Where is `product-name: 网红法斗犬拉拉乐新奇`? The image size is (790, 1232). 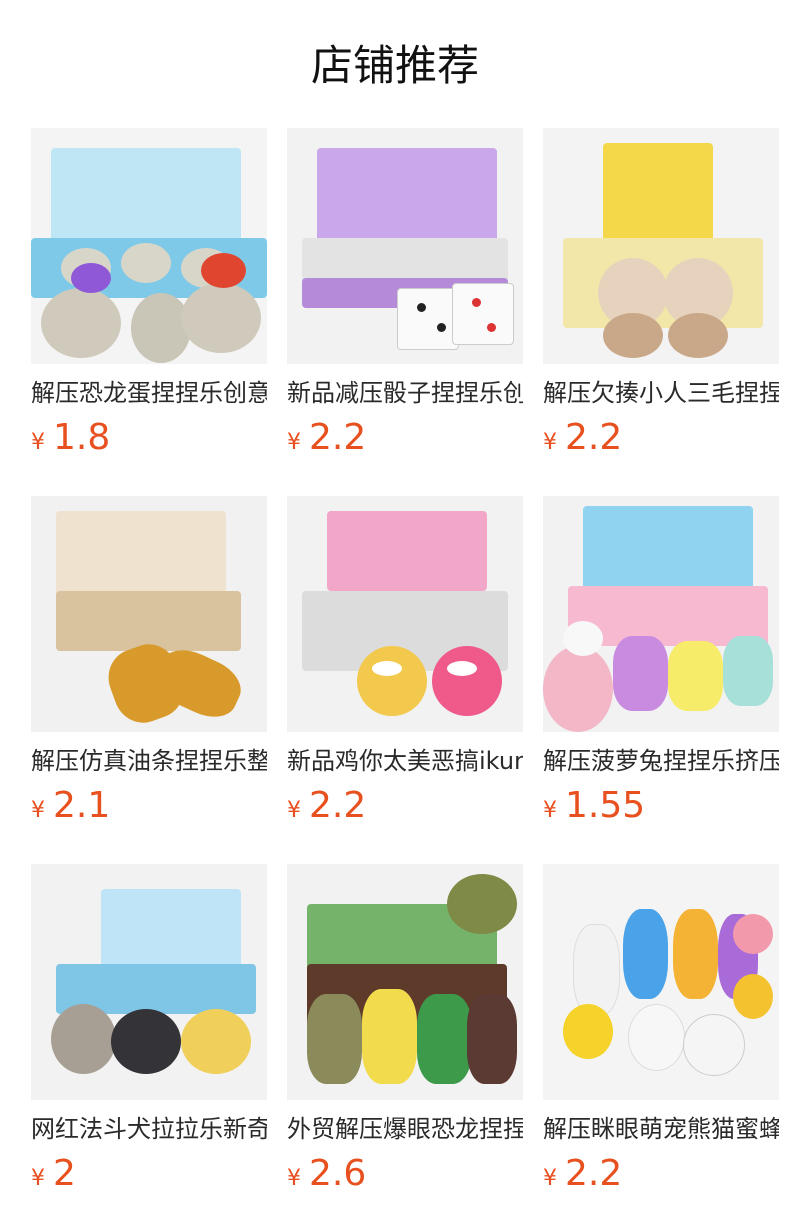 product-name: 网红法斗犬拉拉乐新奇 is located at coordinates (149, 1129).